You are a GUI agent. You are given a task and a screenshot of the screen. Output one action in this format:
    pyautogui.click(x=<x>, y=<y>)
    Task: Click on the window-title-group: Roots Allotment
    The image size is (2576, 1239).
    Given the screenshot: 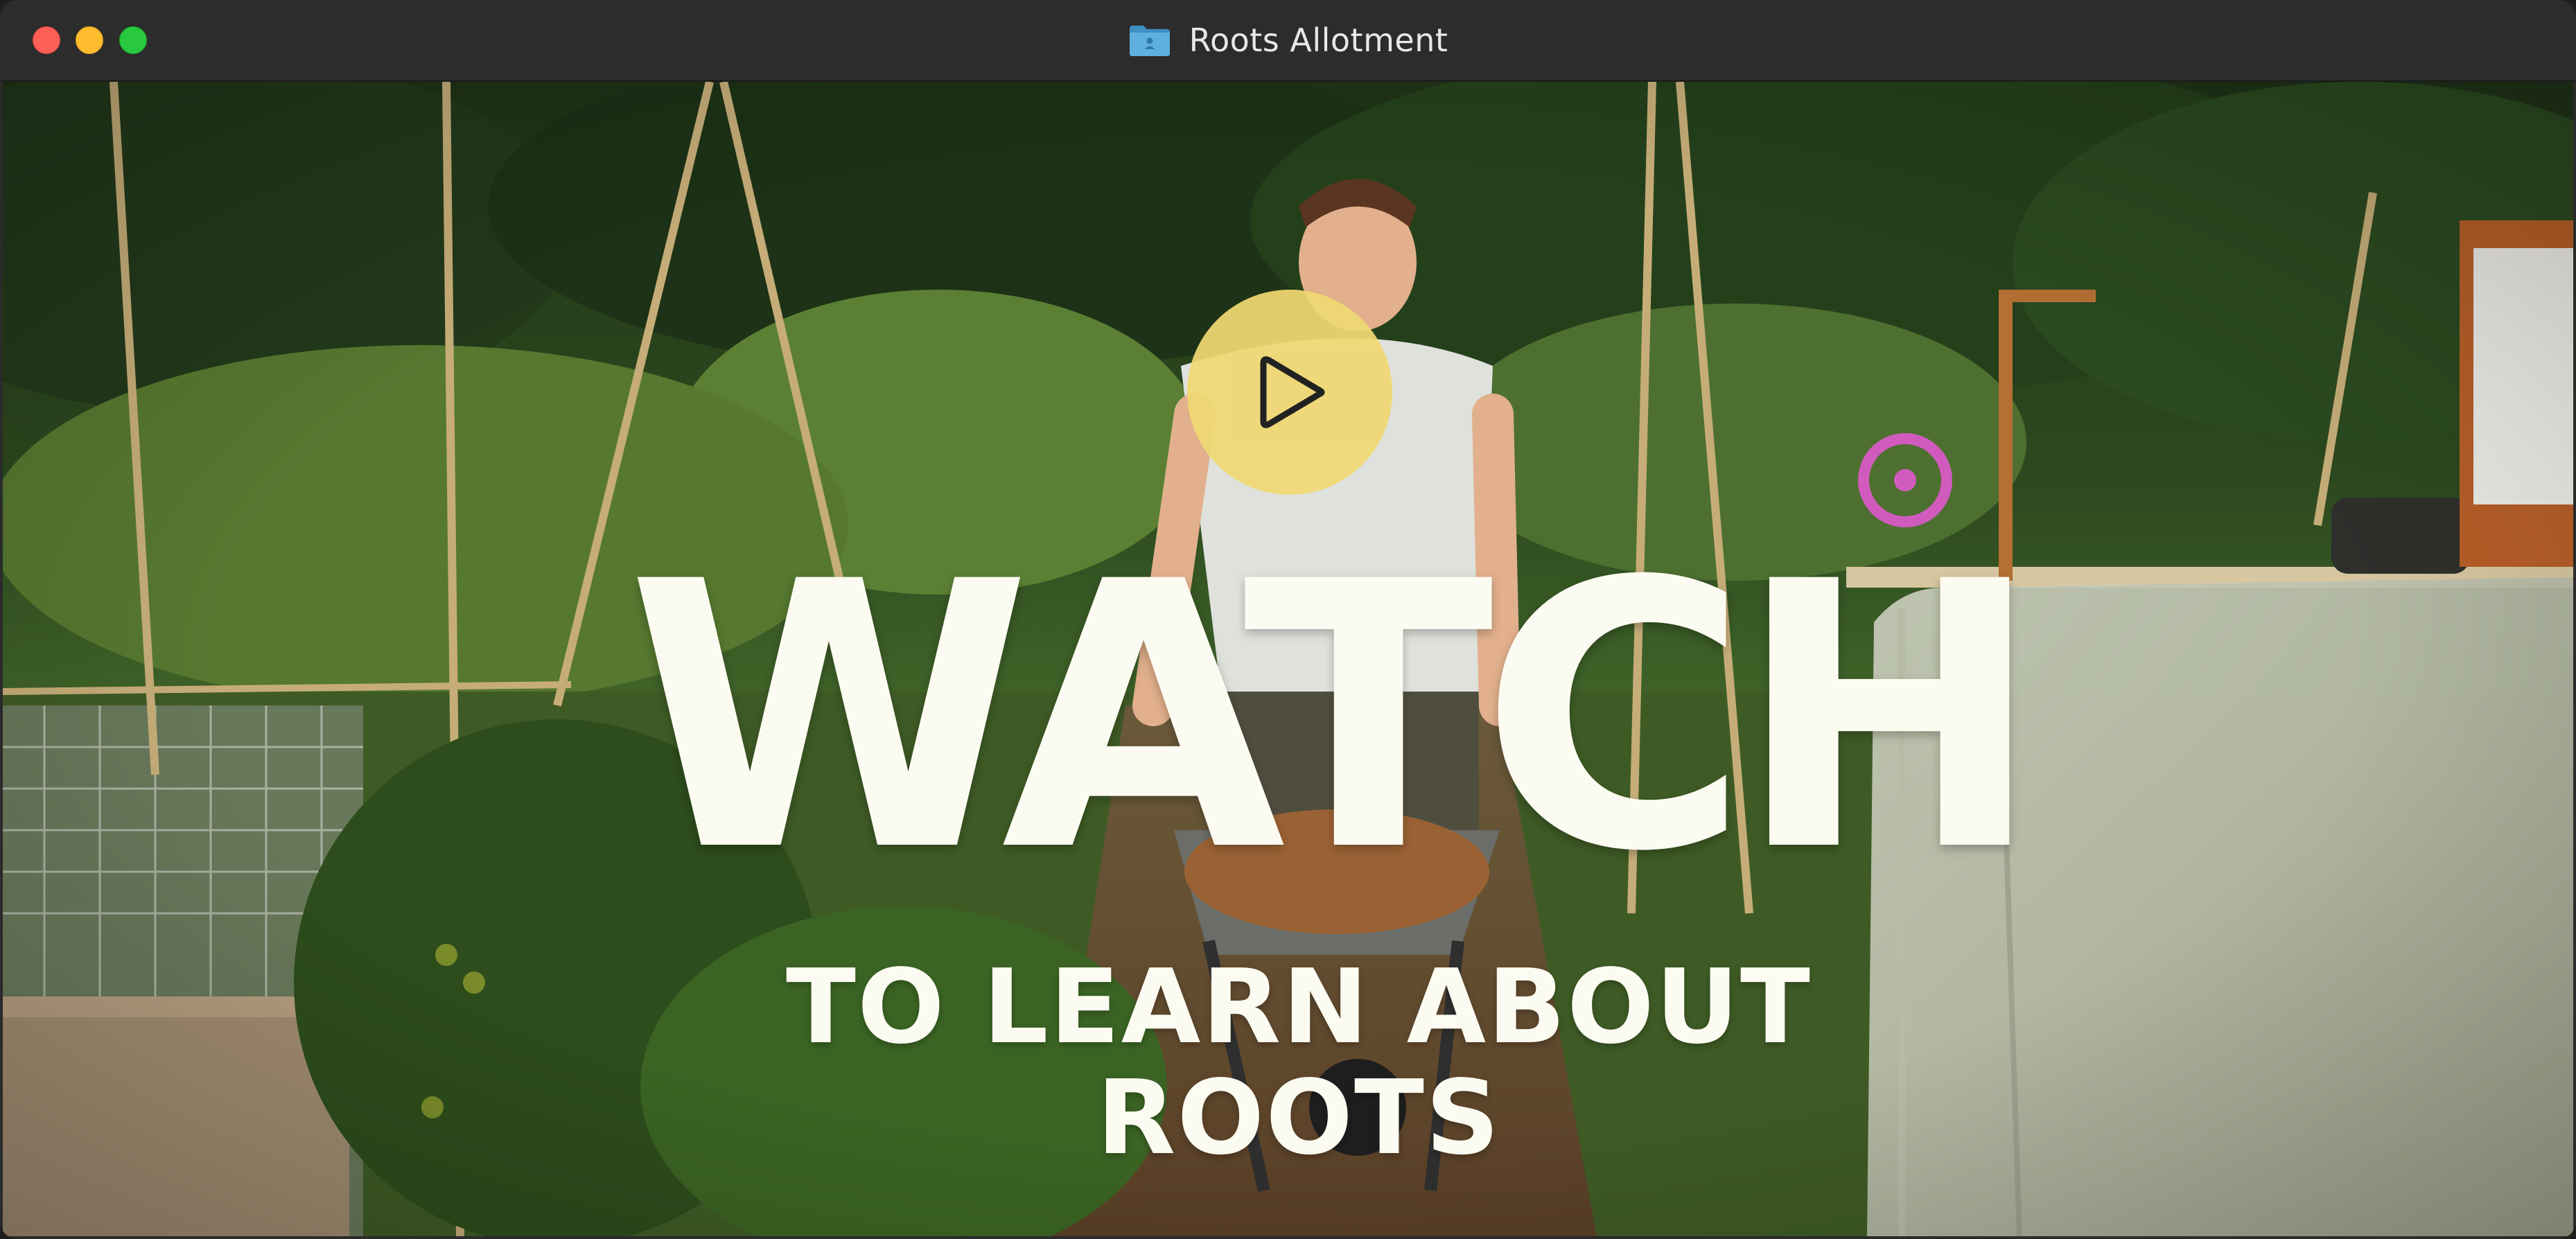 What is the action you would take?
    pyautogui.click(x=1288, y=40)
    